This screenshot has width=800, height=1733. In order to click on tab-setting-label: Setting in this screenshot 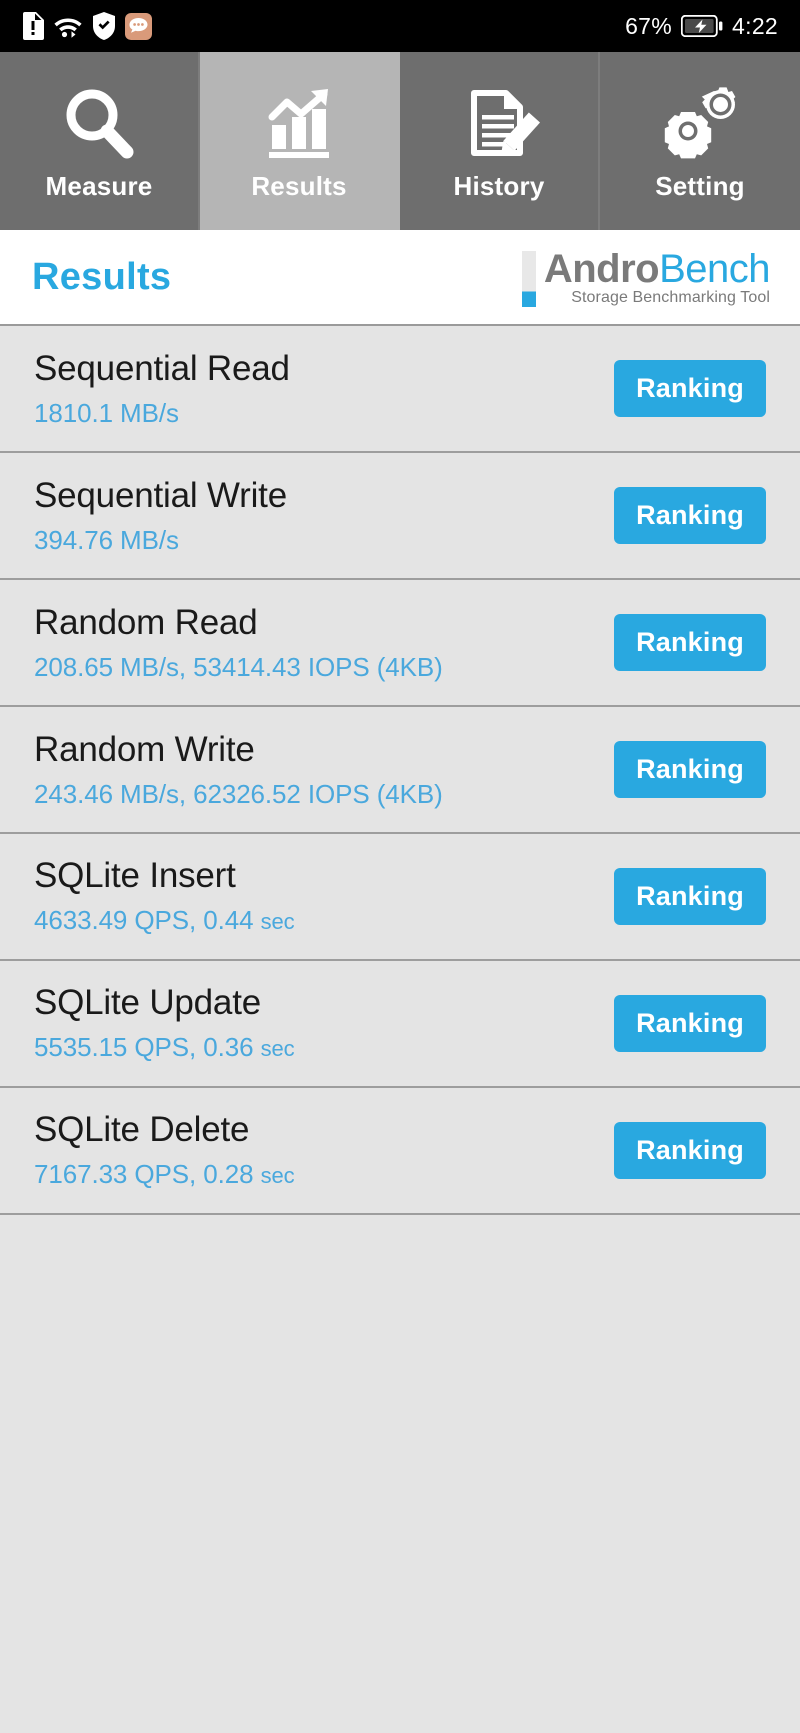, I will do `click(700, 185)`.